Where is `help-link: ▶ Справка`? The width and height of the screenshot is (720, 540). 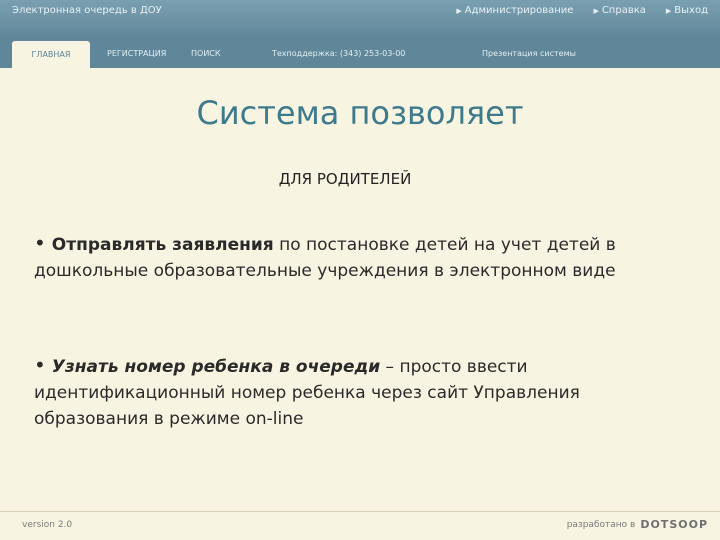 help-link: ▶ Справка is located at coordinates (619, 10).